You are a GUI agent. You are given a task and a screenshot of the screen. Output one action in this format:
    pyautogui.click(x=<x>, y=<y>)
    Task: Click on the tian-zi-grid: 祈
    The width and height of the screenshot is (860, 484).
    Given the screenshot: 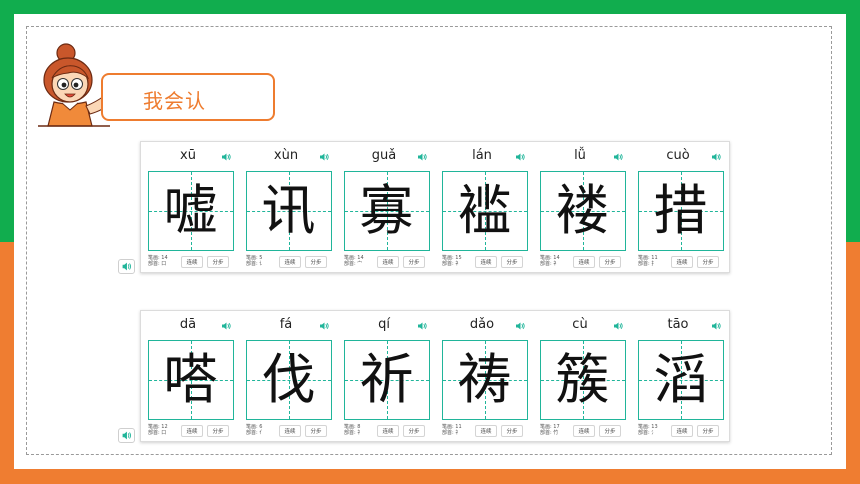 What is the action you would take?
    pyautogui.click(x=387, y=380)
    